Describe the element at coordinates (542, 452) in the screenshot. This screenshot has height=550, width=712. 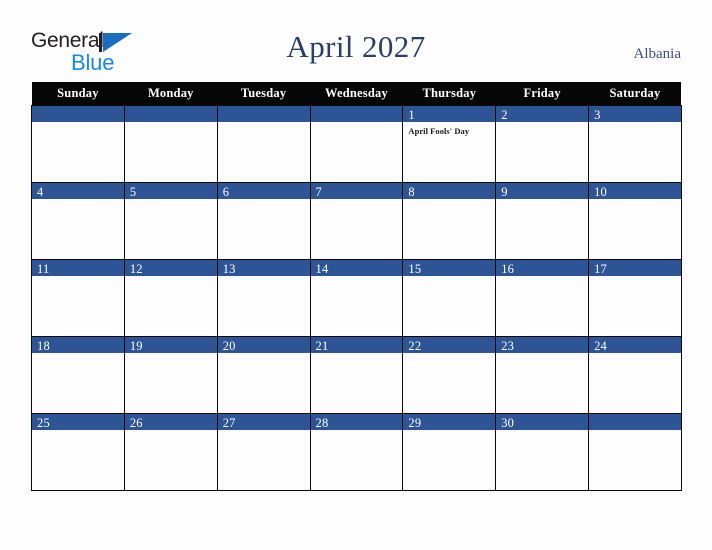
I see `calendar-day-cell: 30` at that location.